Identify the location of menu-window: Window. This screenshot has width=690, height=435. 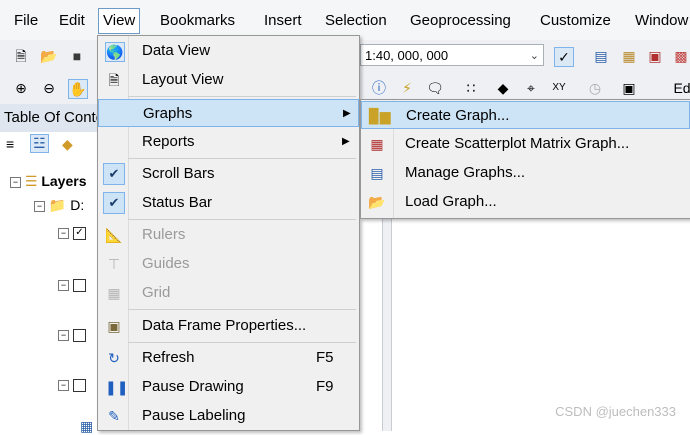
(660, 21).